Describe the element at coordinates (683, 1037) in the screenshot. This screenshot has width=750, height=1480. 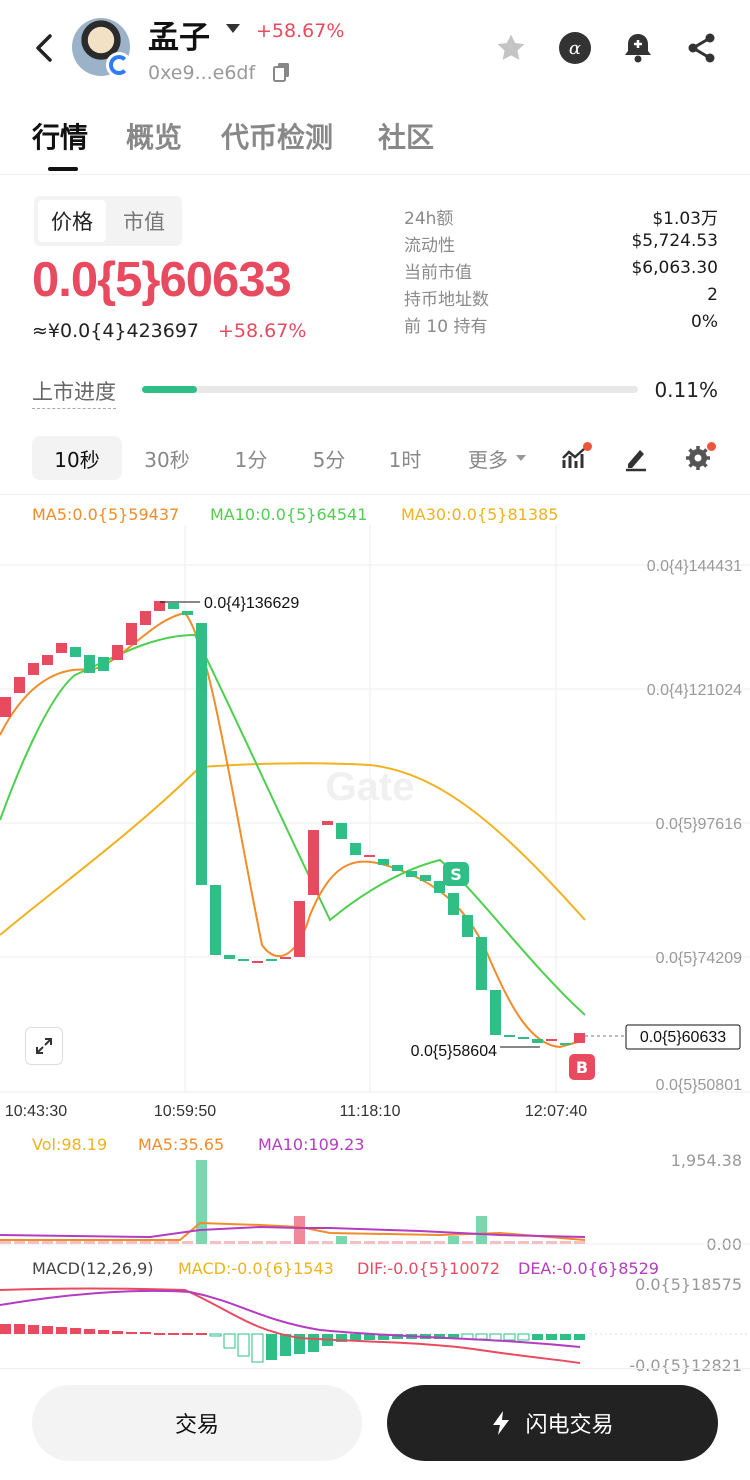
I see `last-price-label: 0.0{5}60633` at that location.